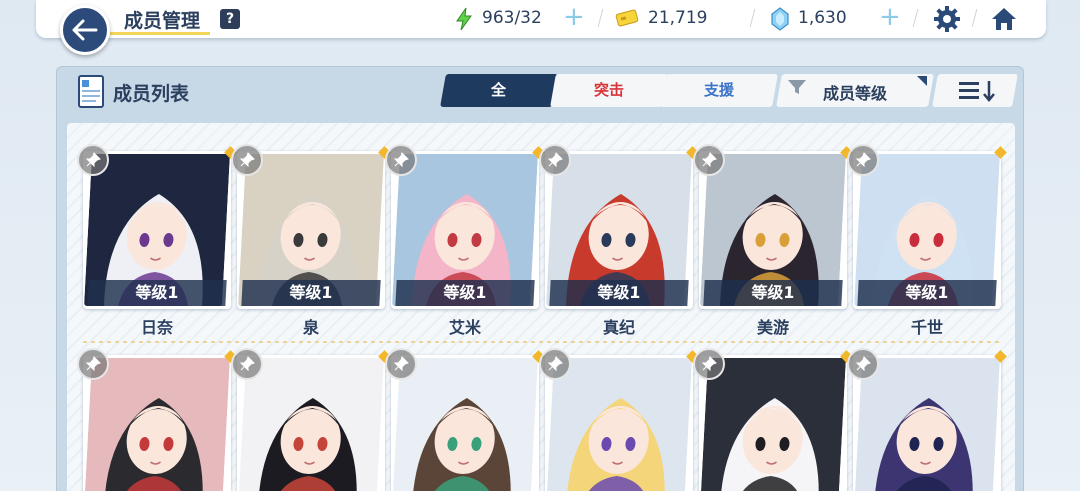 This screenshot has width=1080, height=491. Describe the element at coordinates (977, 91) in the screenshot. I see `sort-order-icon` at that location.